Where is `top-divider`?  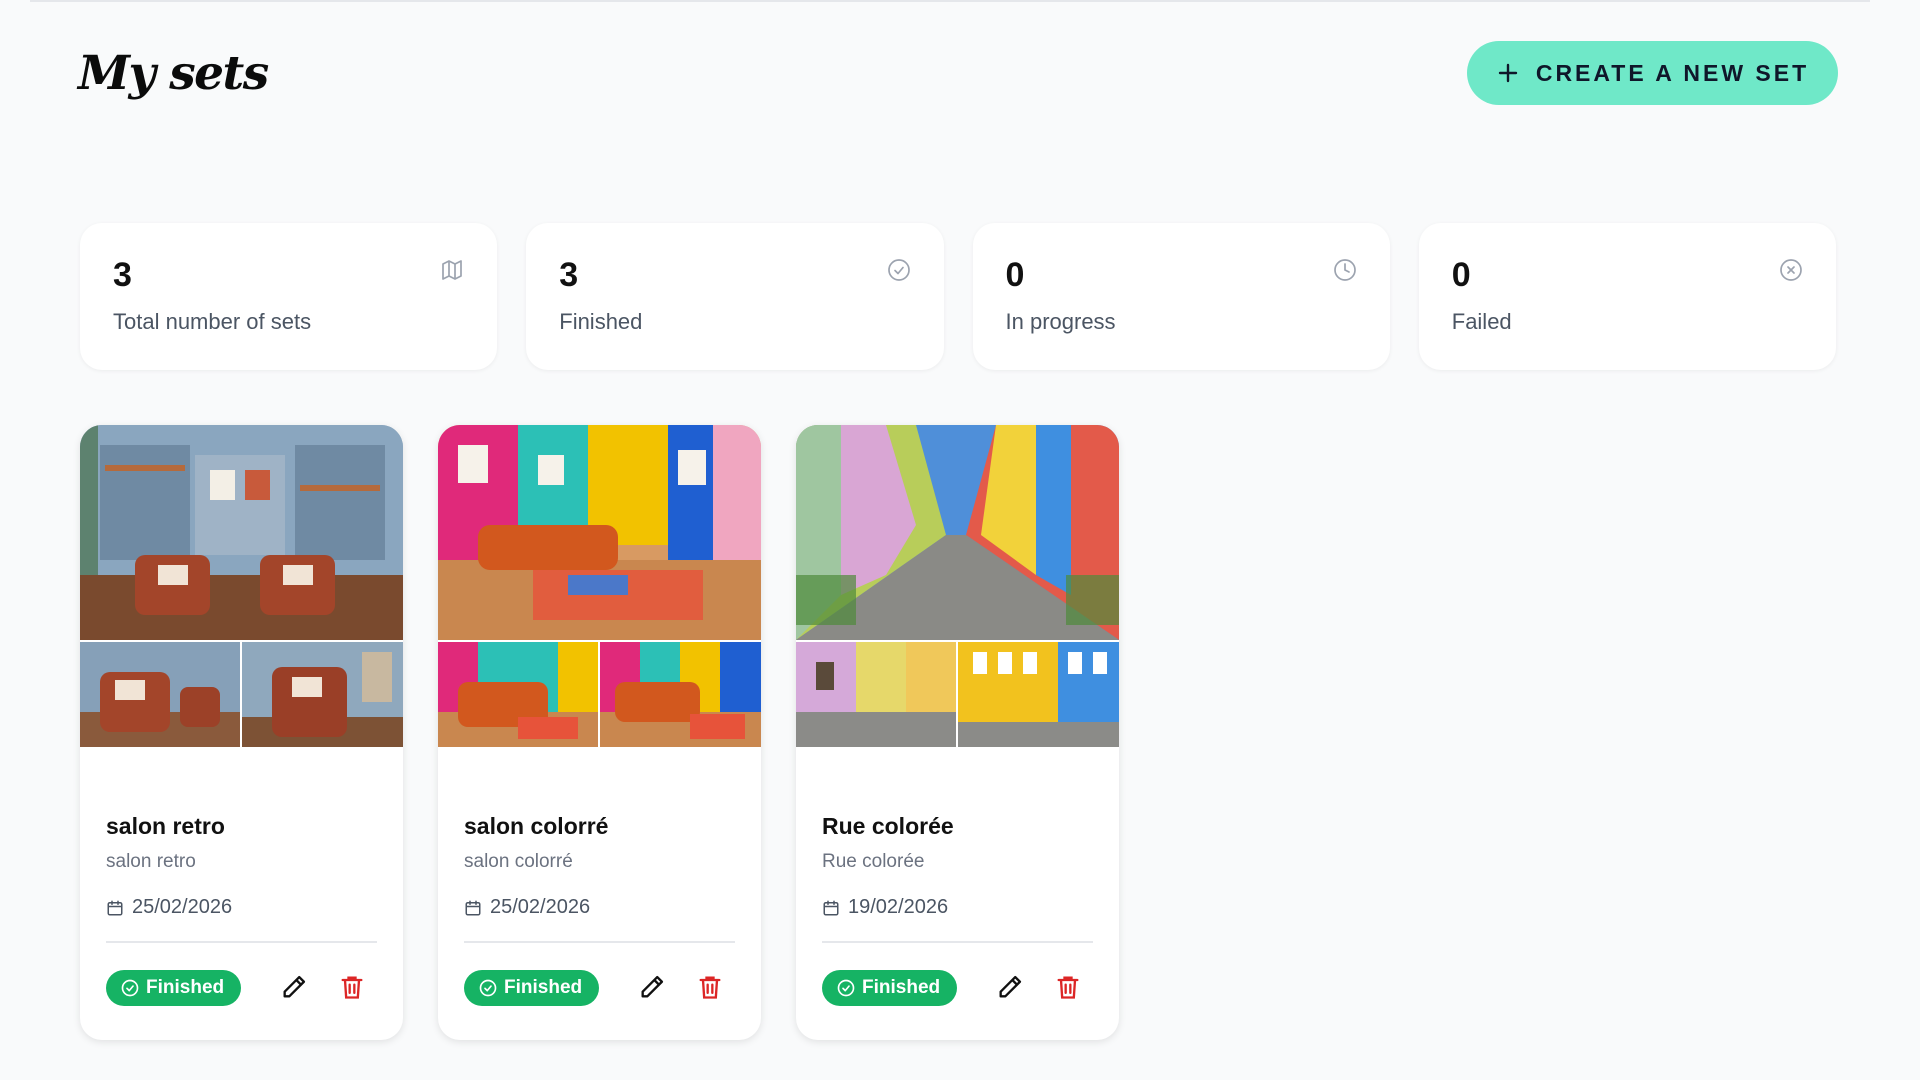
top-divider is located at coordinates (950, 1).